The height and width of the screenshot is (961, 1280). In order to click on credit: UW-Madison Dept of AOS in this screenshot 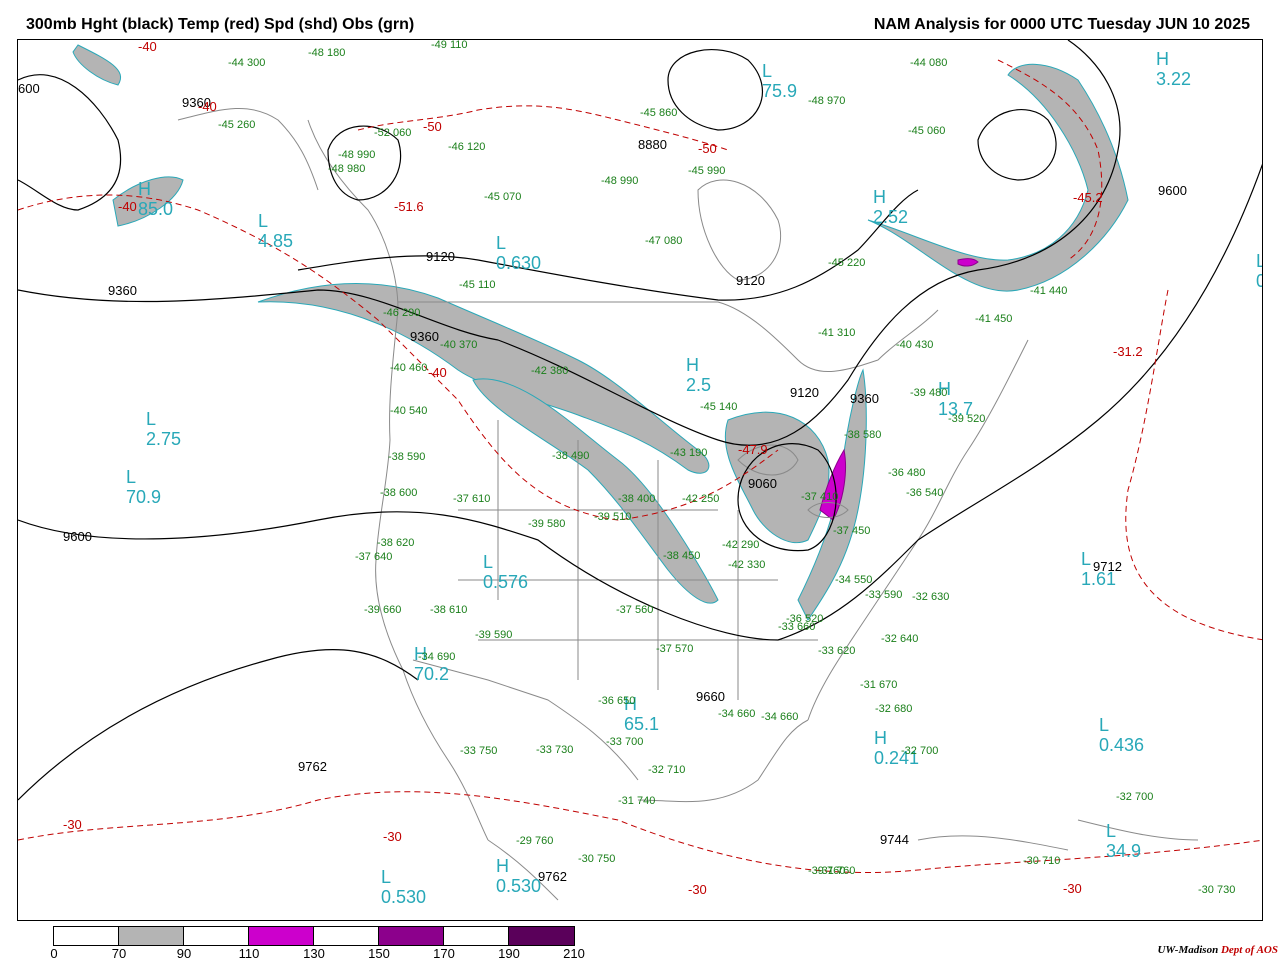, I will do `click(1217, 950)`.